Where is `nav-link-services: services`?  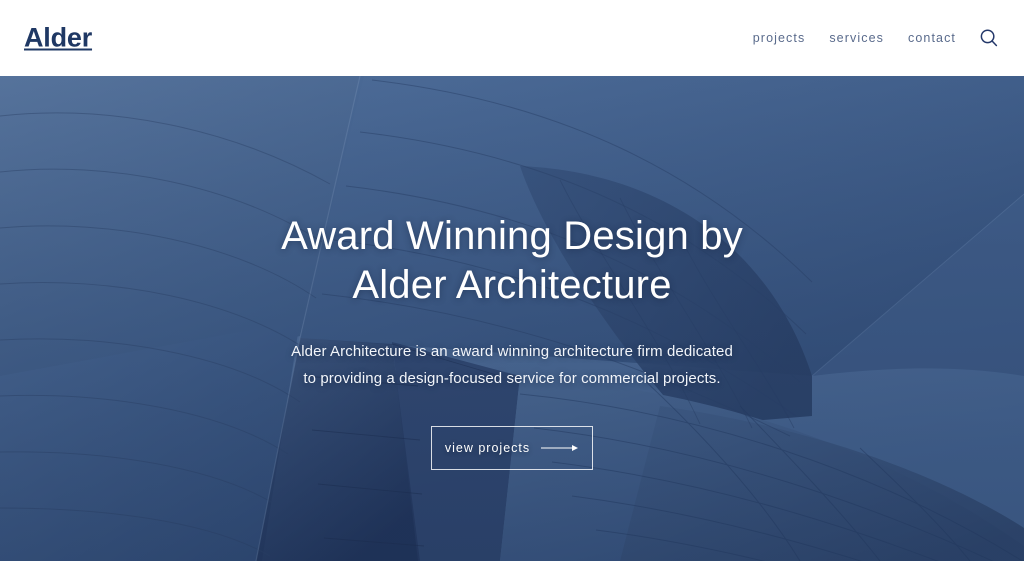
nav-link-services: services is located at coordinates (856, 38).